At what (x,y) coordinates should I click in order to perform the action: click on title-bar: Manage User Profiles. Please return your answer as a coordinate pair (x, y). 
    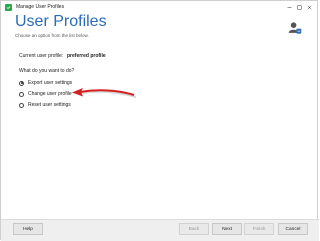
    Looking at the image, I should click on (159, 7).